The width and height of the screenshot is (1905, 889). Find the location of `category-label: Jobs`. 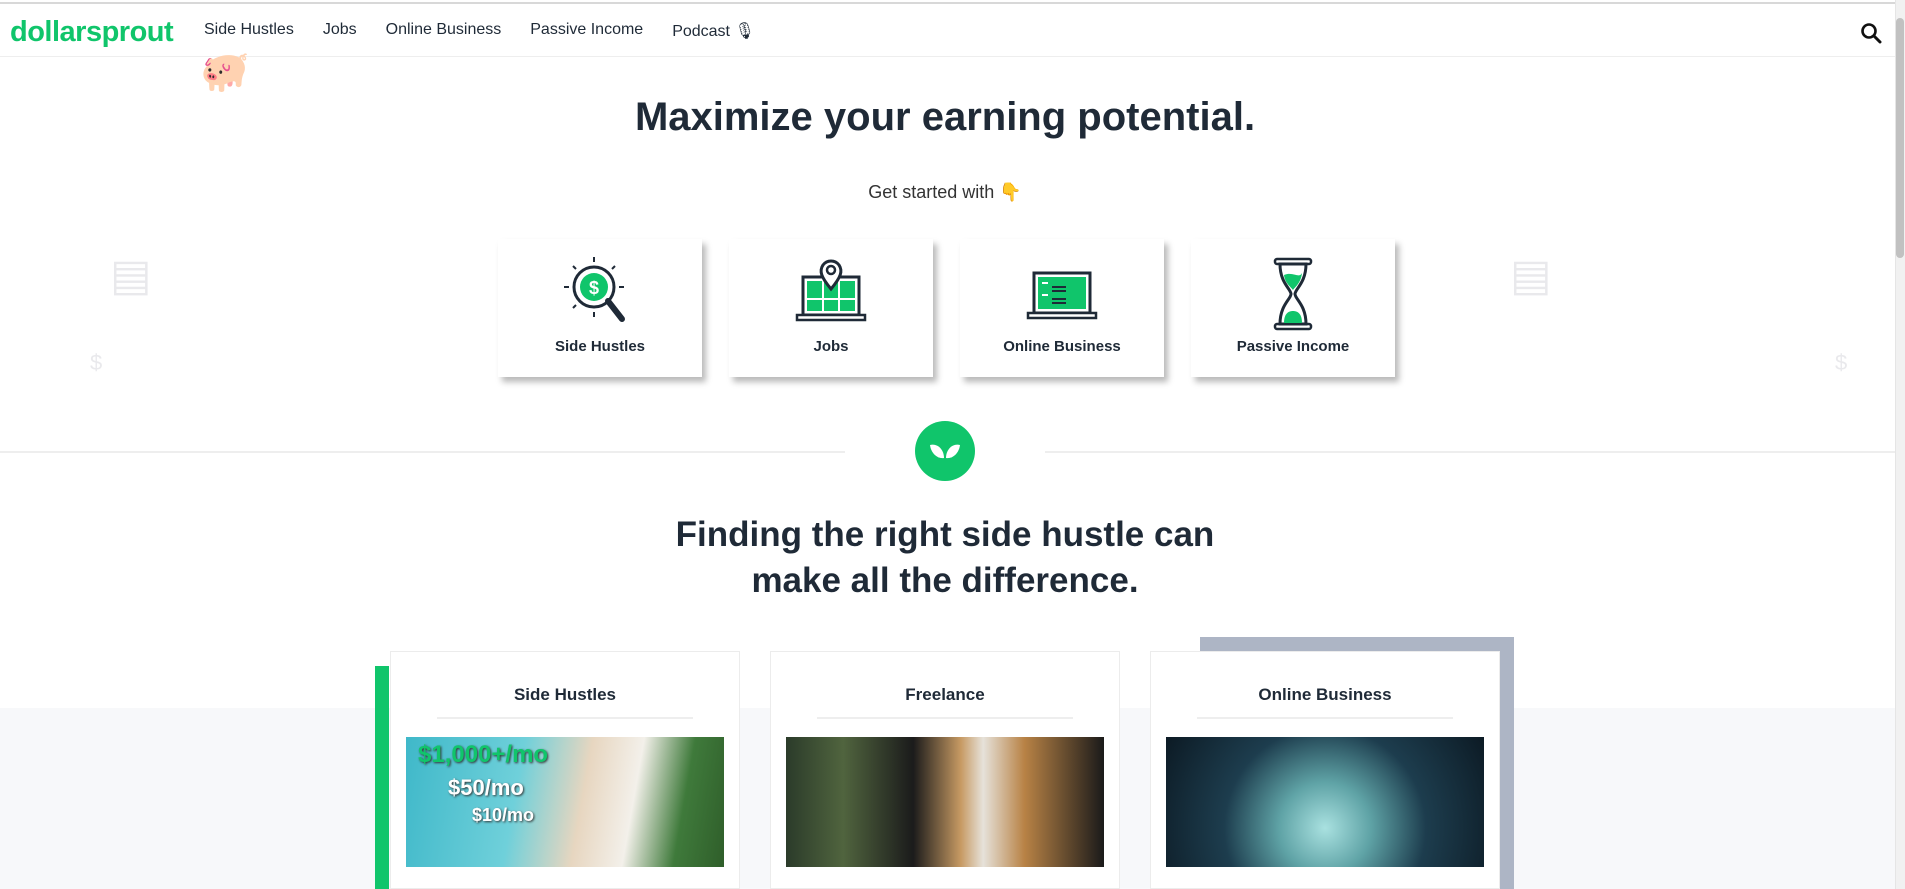

category-label: Jobs is located at coordinates (831, 346).